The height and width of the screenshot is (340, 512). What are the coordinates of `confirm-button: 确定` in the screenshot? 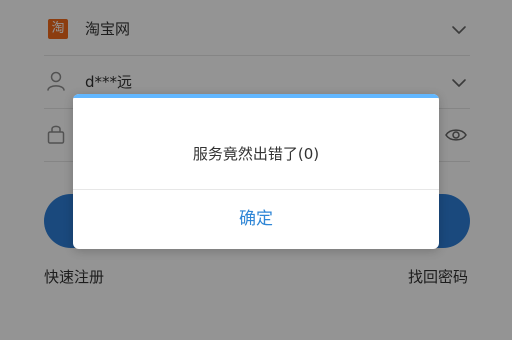 It's located at (256, 219).